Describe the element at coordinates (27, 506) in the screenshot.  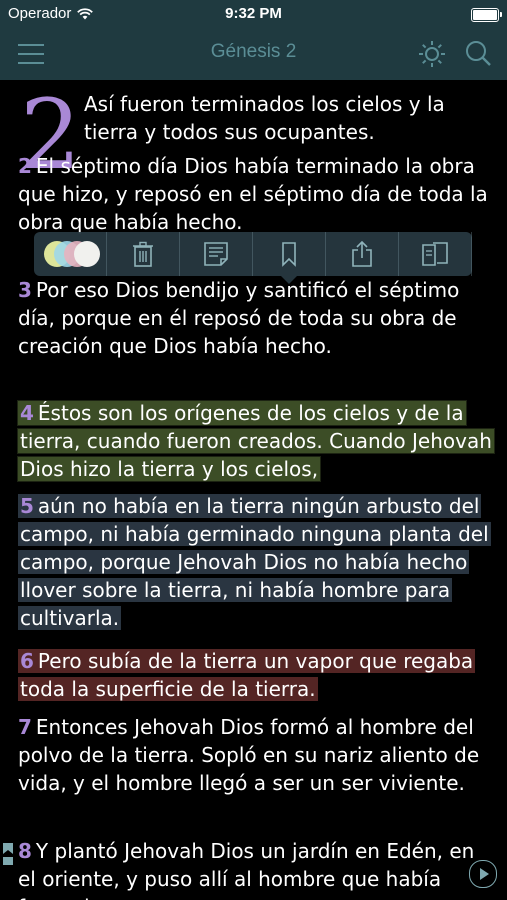
I see `verse-number: 5` at that location.